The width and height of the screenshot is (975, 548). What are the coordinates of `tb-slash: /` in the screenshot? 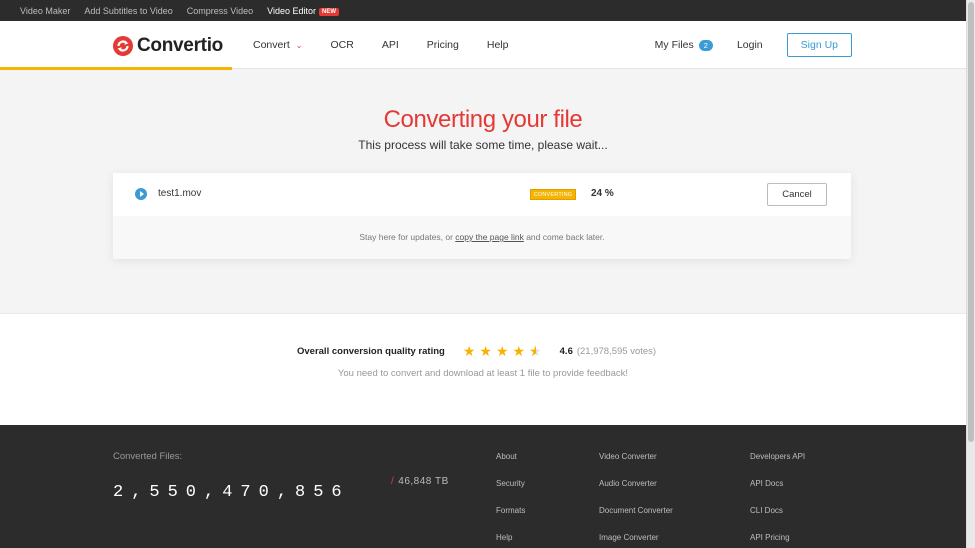 It's located at (393, 481).